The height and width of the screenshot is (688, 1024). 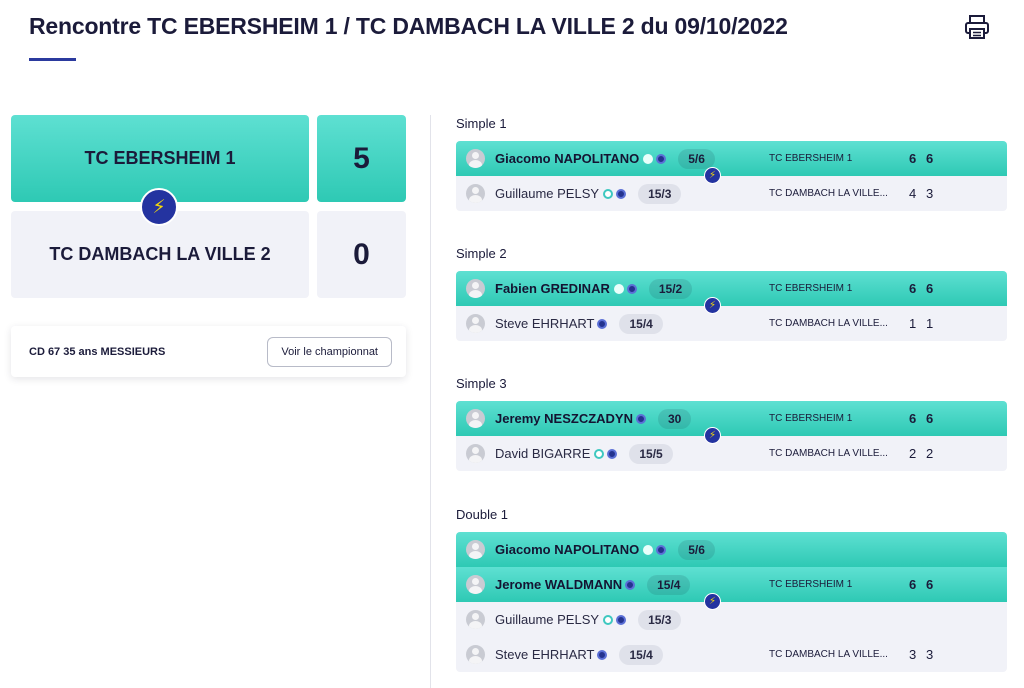 What do you see at coordinates (481, 253) in the screenshot?
I see `match-title: Simple 2` at bounding box center [481, 253].